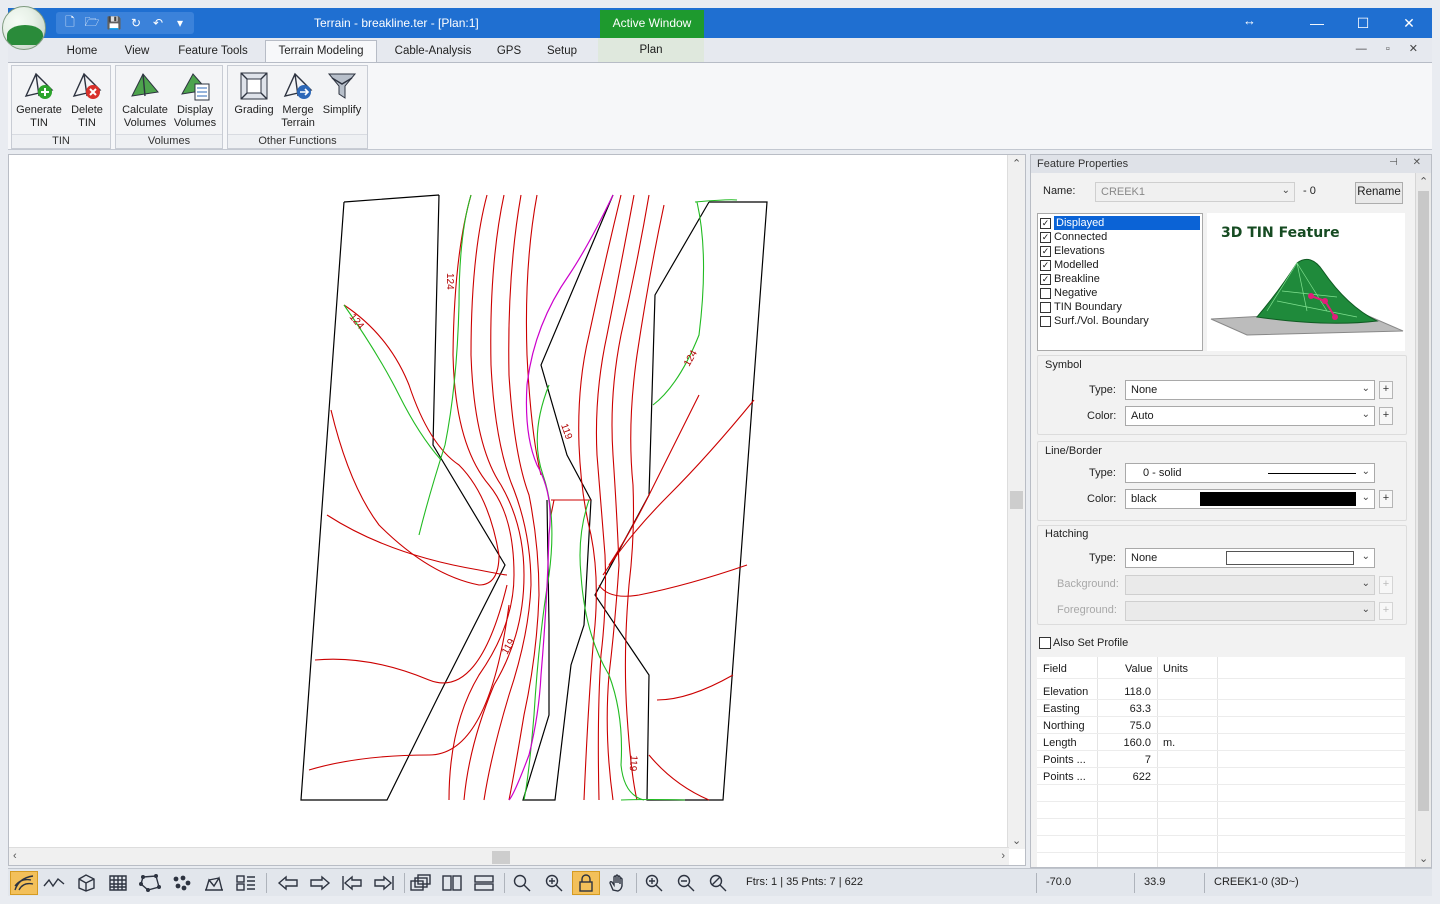 The image size is (1440, 904). Describe the element at coordinates (1379, 193) in the screenshot. I see `rename-button: Rename` at that location.